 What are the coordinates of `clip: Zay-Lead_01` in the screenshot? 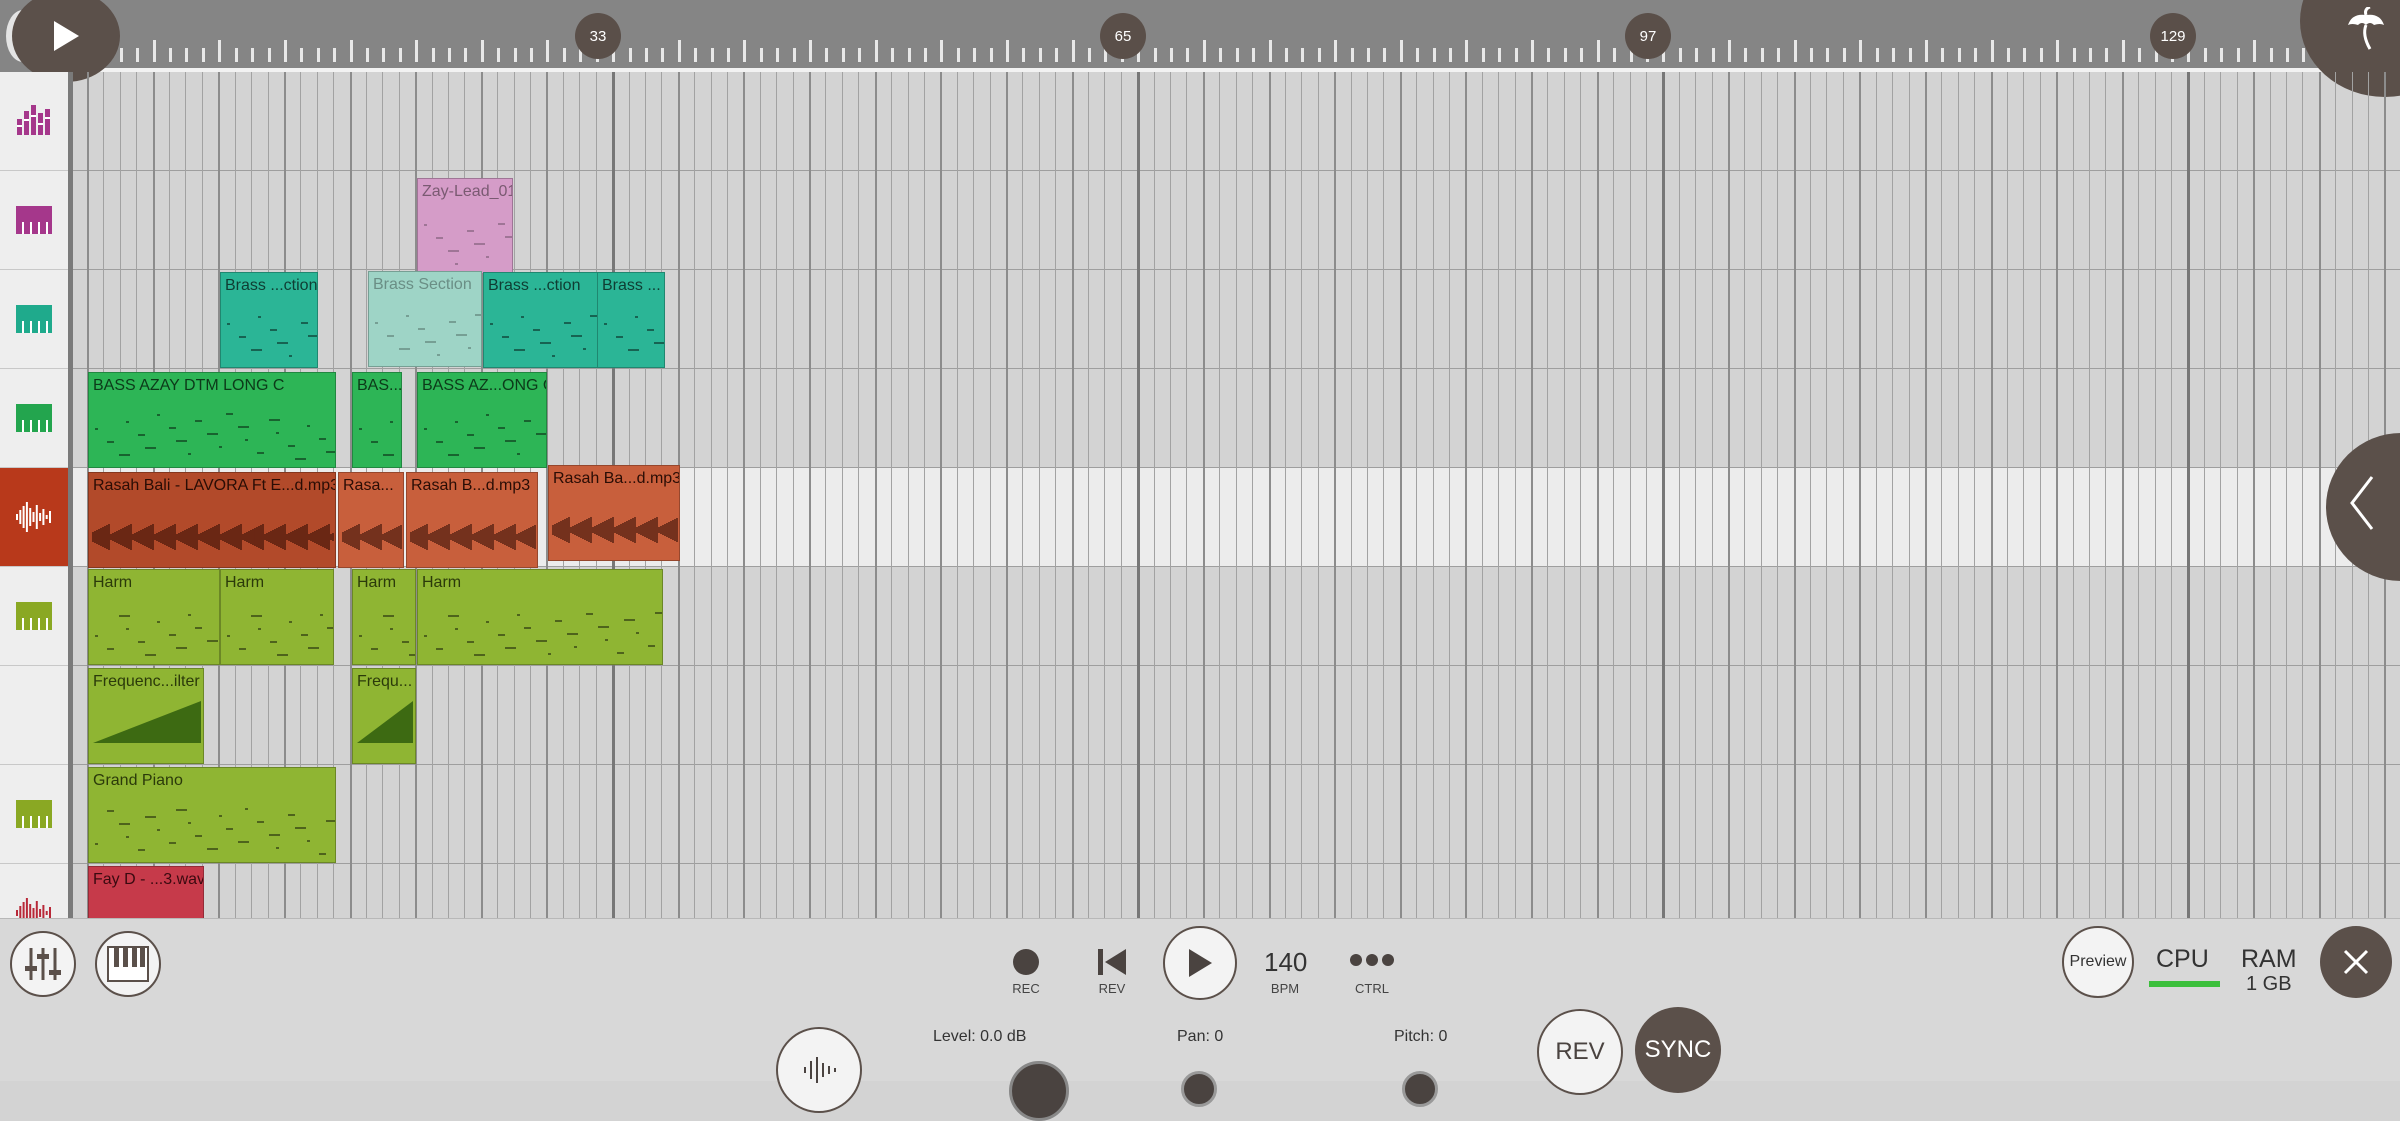 It's located at (465, 226).